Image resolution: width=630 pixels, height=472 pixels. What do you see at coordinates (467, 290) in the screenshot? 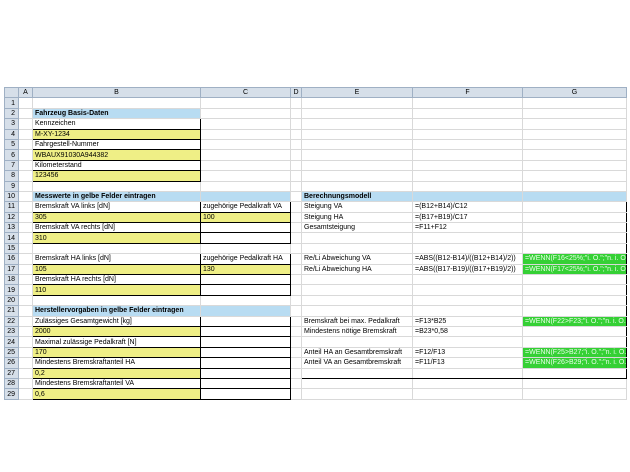
I see `cell-f19` at bounding box center [467, 290].